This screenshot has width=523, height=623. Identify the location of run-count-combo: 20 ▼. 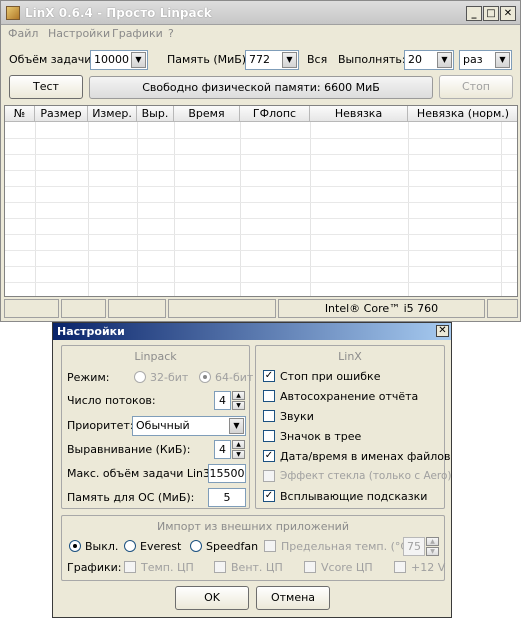
(429, 60).